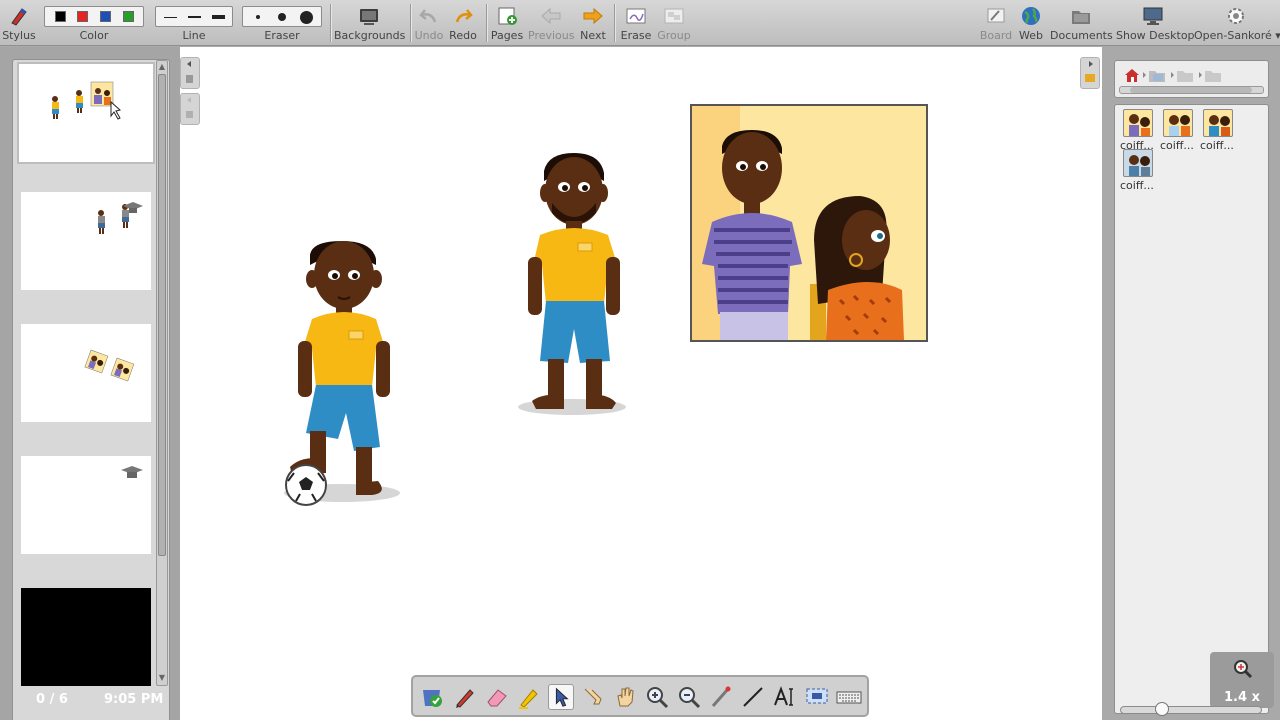 This screenshot has height=720, width=1280. I want to click on scroll-down-arrow-icon: ▼, so click(162, 678).